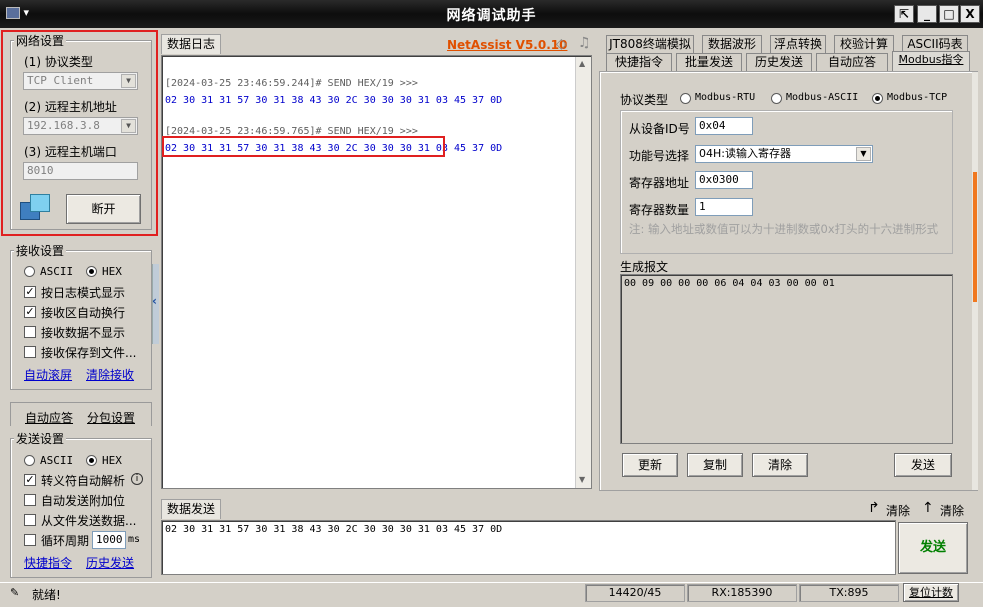  I want to click on collapse-handle: ‹, so click(155, 304).